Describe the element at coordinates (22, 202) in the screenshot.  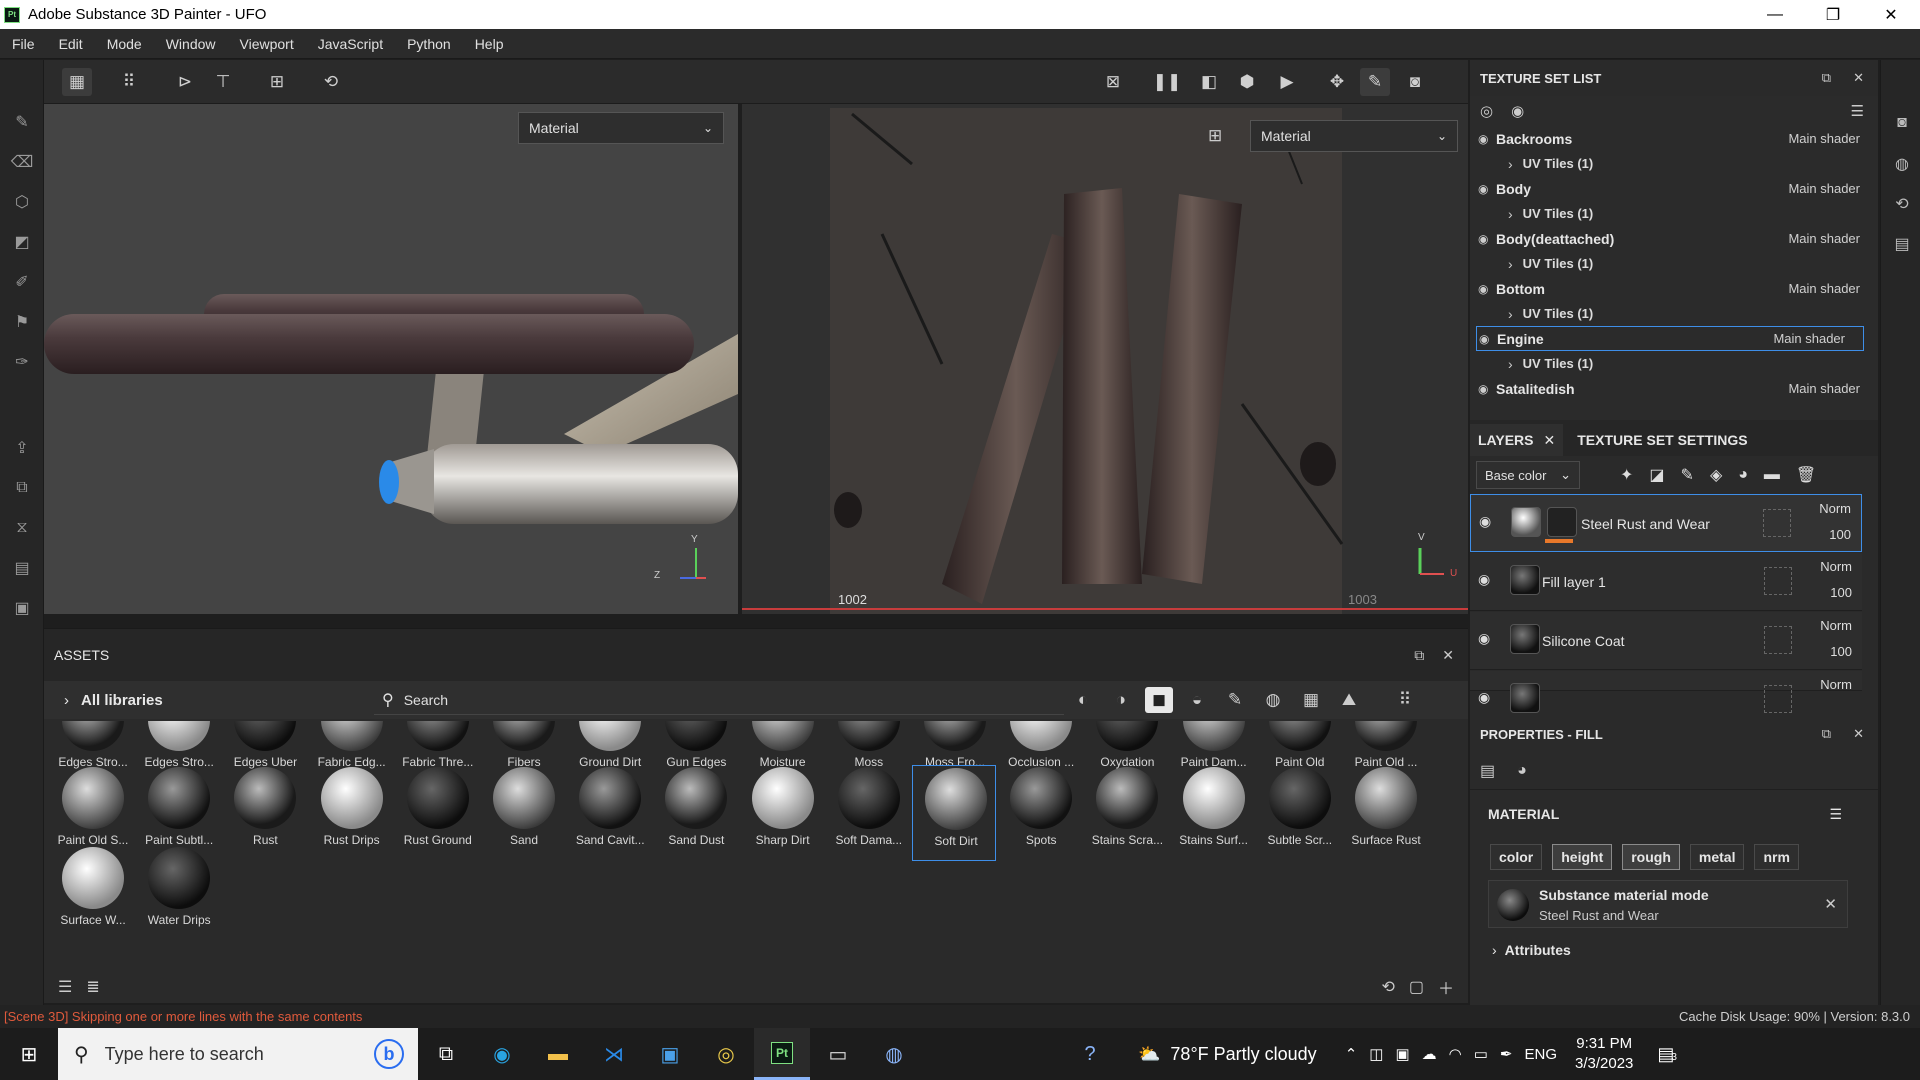
I see `projection-icon: ⬡` at that location.